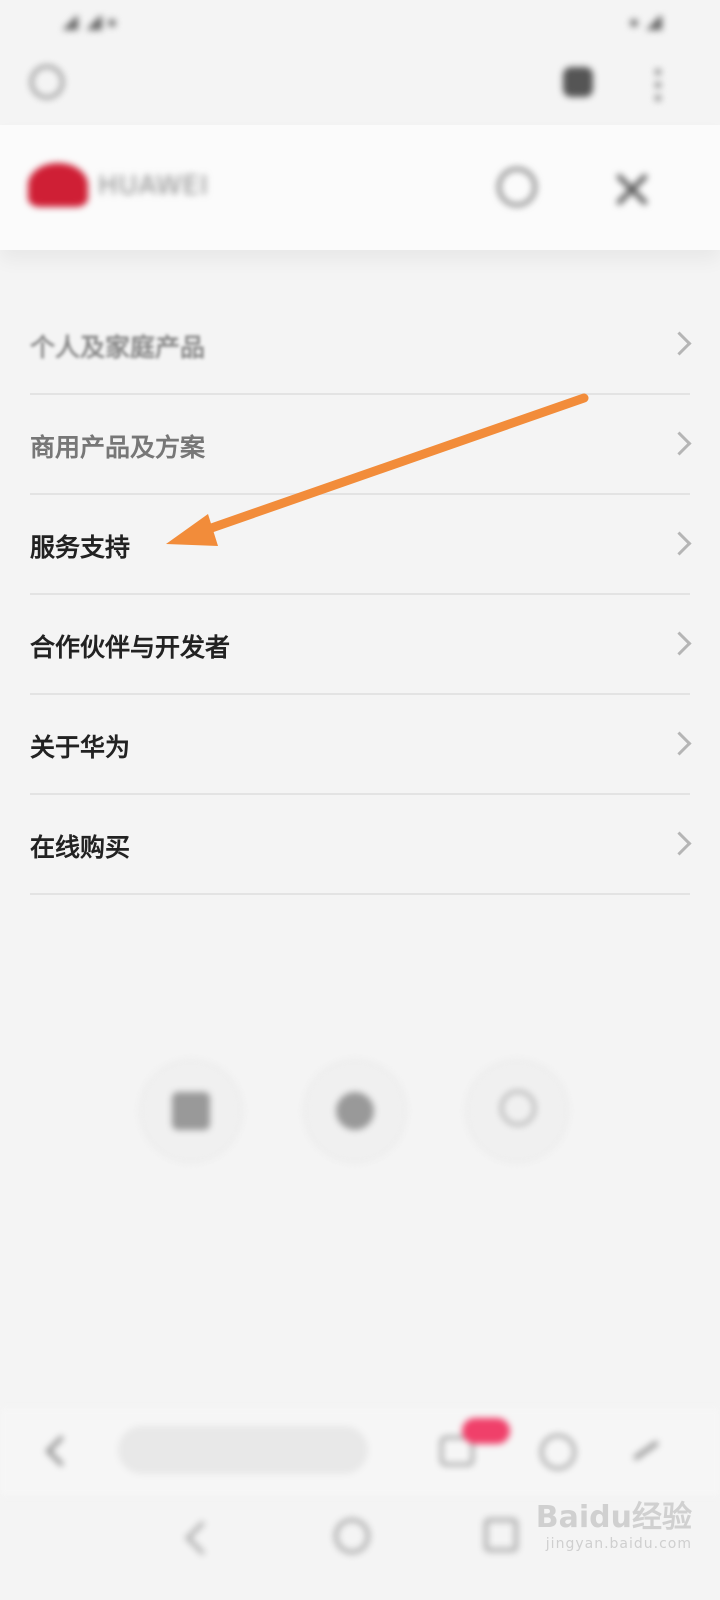 The height and width of the screenshot is (1600, 720). What do you see at coordinates (618, 1544) in the screenshot?
I see `watermark-sub: jingyan.baidu.com` at bounding box center [618, 1544].